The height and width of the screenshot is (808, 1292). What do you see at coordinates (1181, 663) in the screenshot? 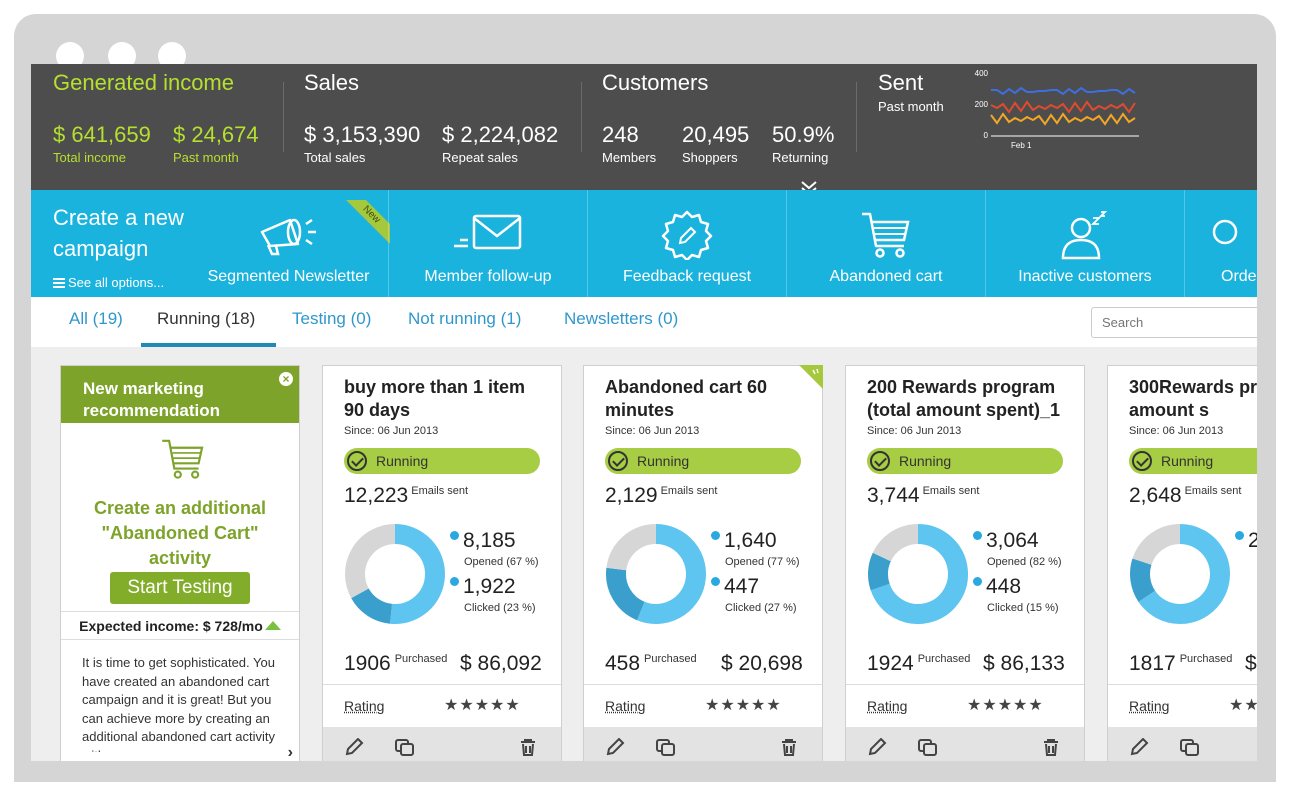
I see `purchased-count: 1817 Purchased` at bounding box center [1181, 663].